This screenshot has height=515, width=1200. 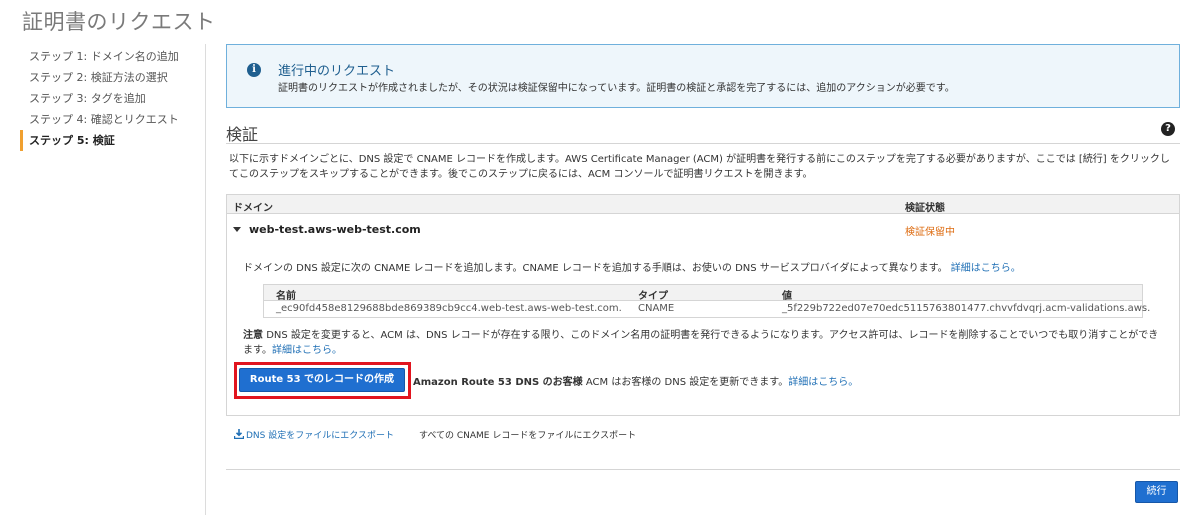 What do you see at coordinates (320, 436) in the screenshot?
I see `export-dns-label: DNS 設定をファイルにエクスポート` at bounding box center [320, 436].